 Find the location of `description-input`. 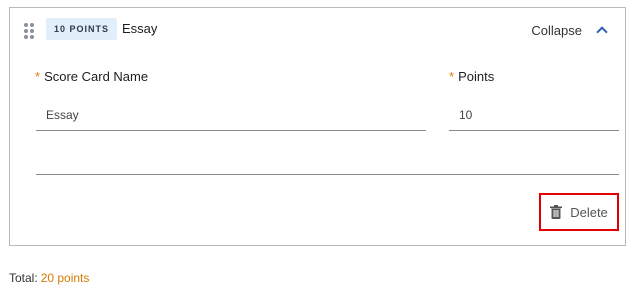

description-input is located at coordinates (327, 161).